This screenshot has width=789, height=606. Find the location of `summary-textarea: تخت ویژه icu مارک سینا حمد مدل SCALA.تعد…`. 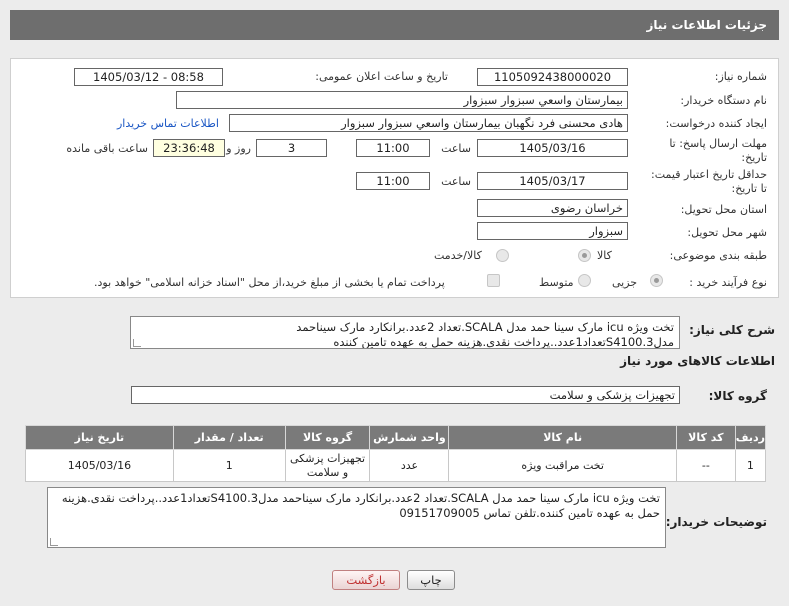

summary-textarea: تخت ویژه icu مارک سینا حمد مدل SCALA.تعد… is located at coordinates (405, 332).